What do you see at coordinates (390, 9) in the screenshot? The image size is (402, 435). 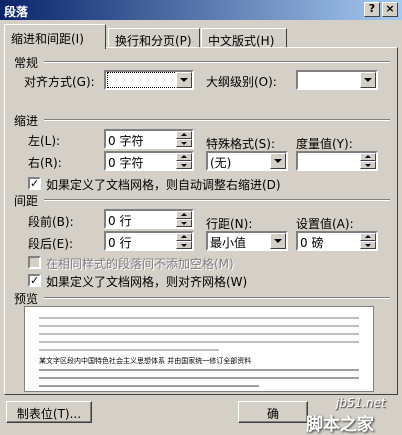 I see `close-button: ×` at bounding box center [390, 9].